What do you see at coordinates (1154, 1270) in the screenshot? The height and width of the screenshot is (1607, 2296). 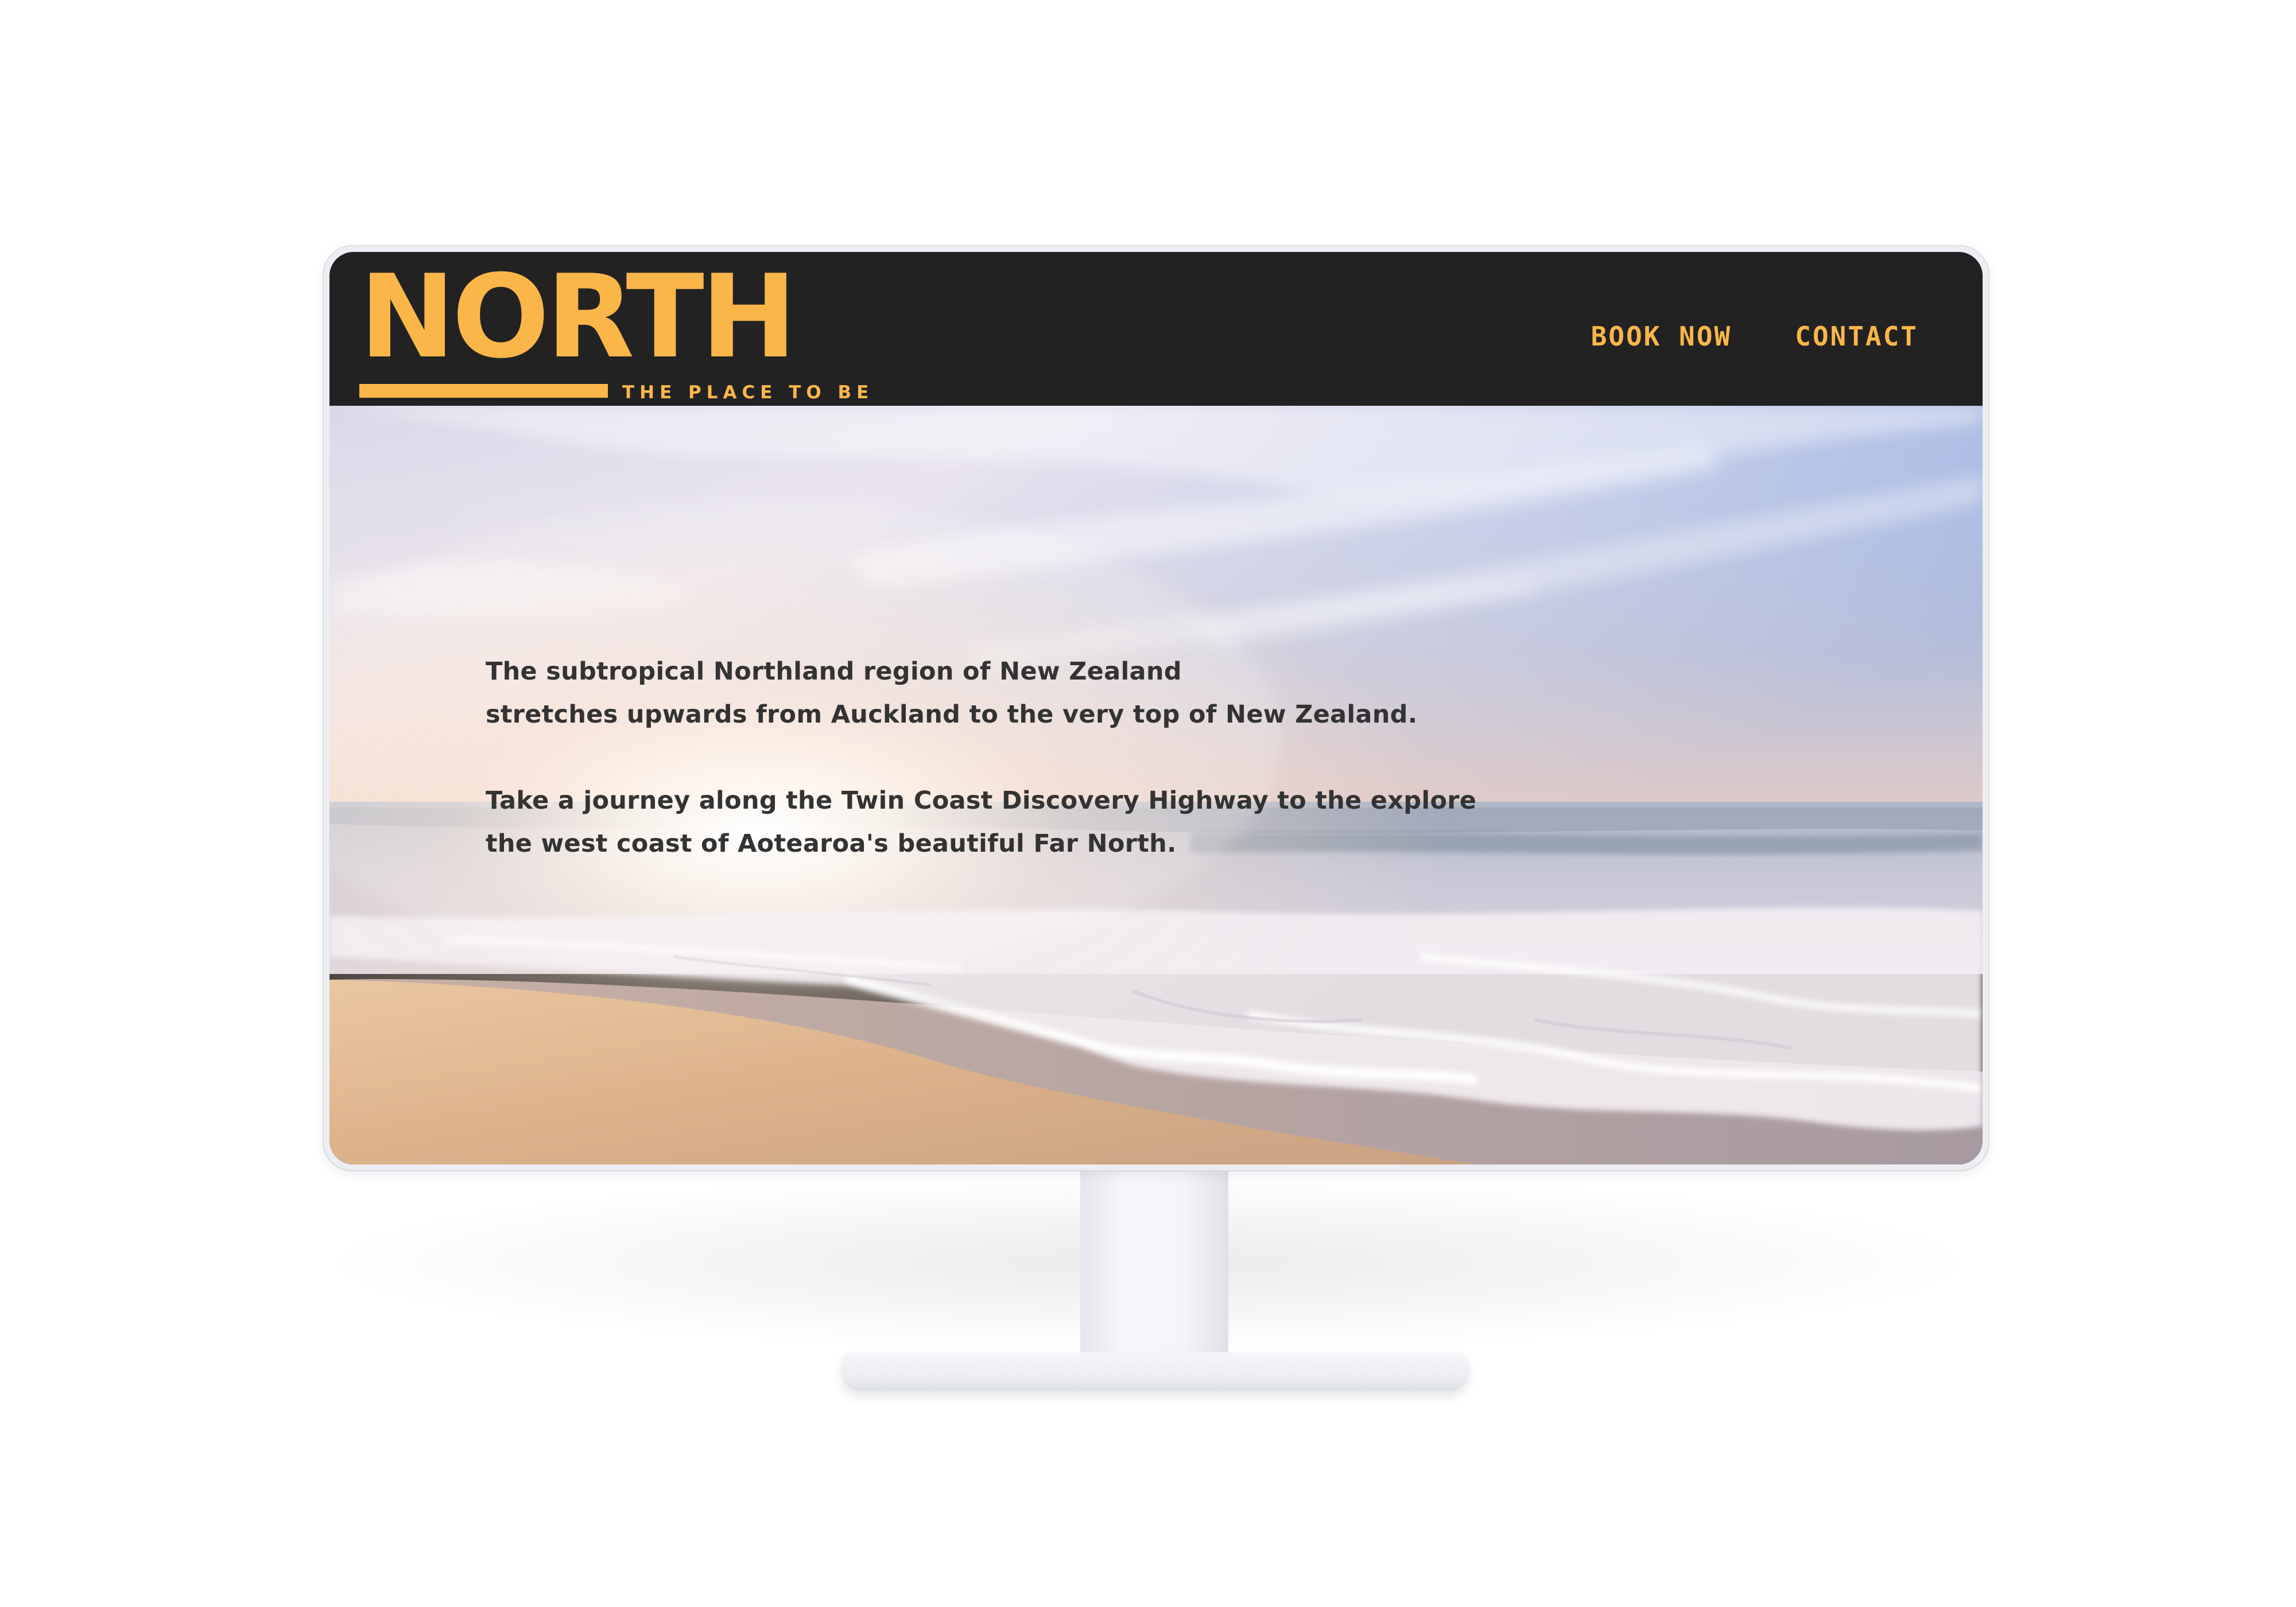 I see `monitor-stand-neck` at bounding box center [1154, 1270].